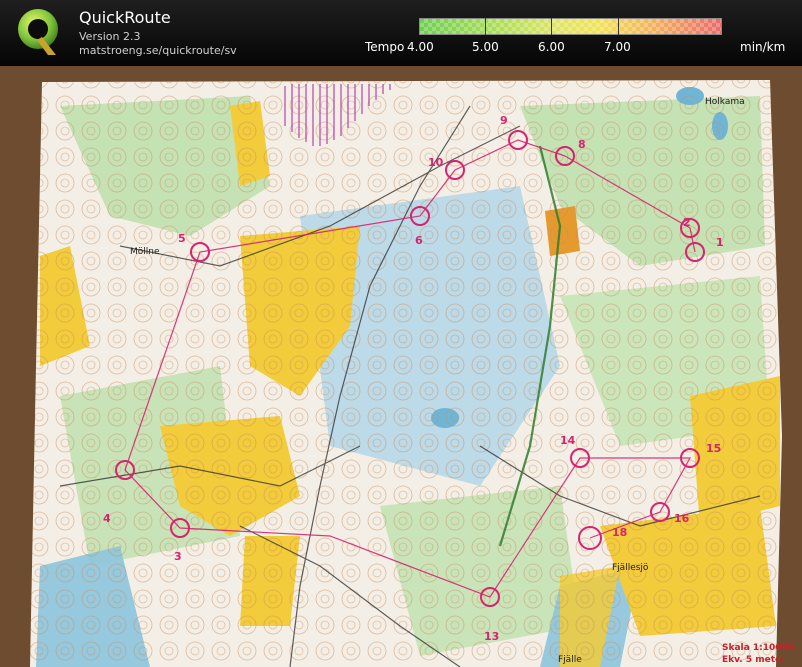  Describe the element at coordinates (107, 518) in the screenshot. I see `control-number: 4` at that location.